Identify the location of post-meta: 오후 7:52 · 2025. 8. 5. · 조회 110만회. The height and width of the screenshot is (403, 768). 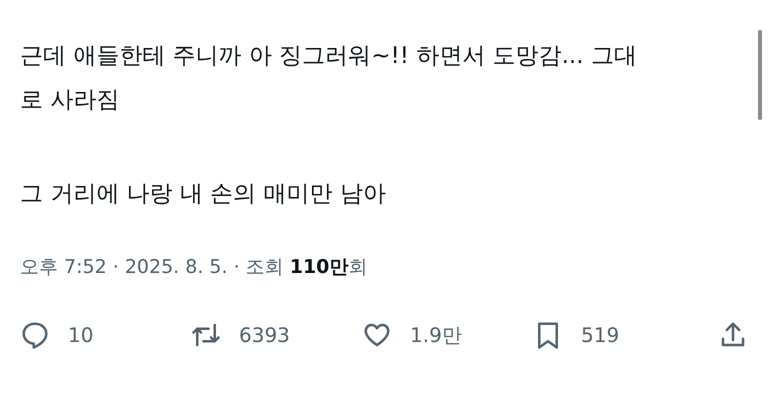
(194, 267).